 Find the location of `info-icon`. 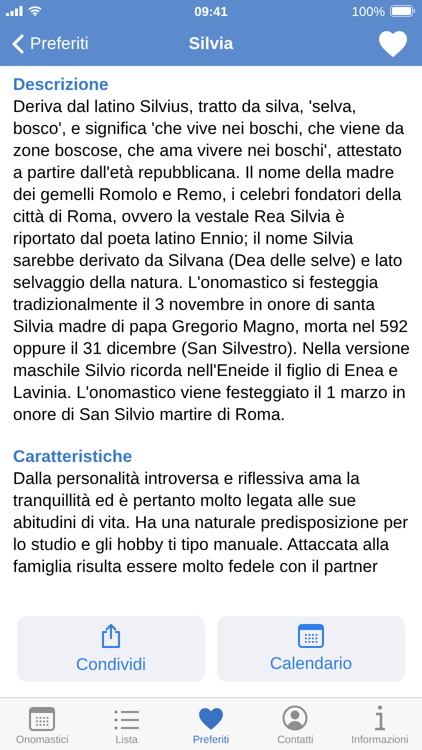

info-icon is located at coordinates (379, 718).